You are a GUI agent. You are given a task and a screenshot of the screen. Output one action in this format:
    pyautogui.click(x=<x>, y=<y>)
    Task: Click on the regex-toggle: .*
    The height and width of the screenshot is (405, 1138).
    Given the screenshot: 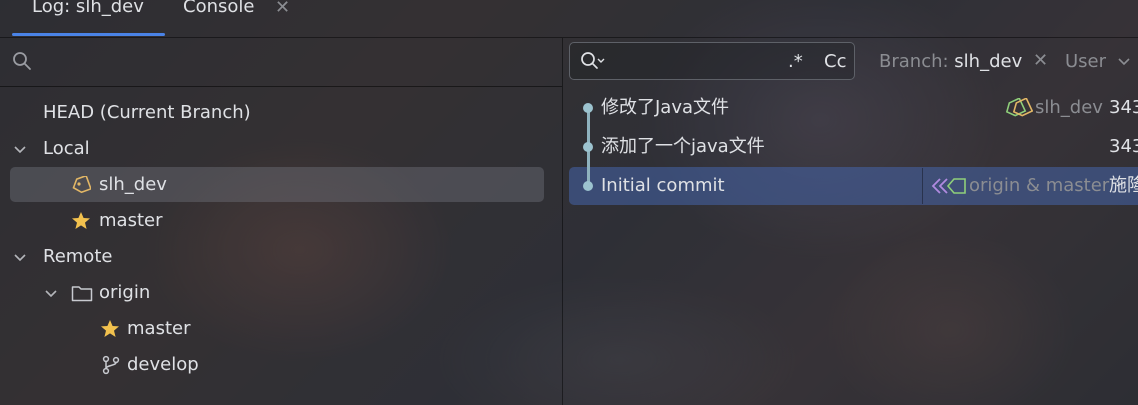 What is the action you would take?
    pyautogui.click(x=795, y=61)
    